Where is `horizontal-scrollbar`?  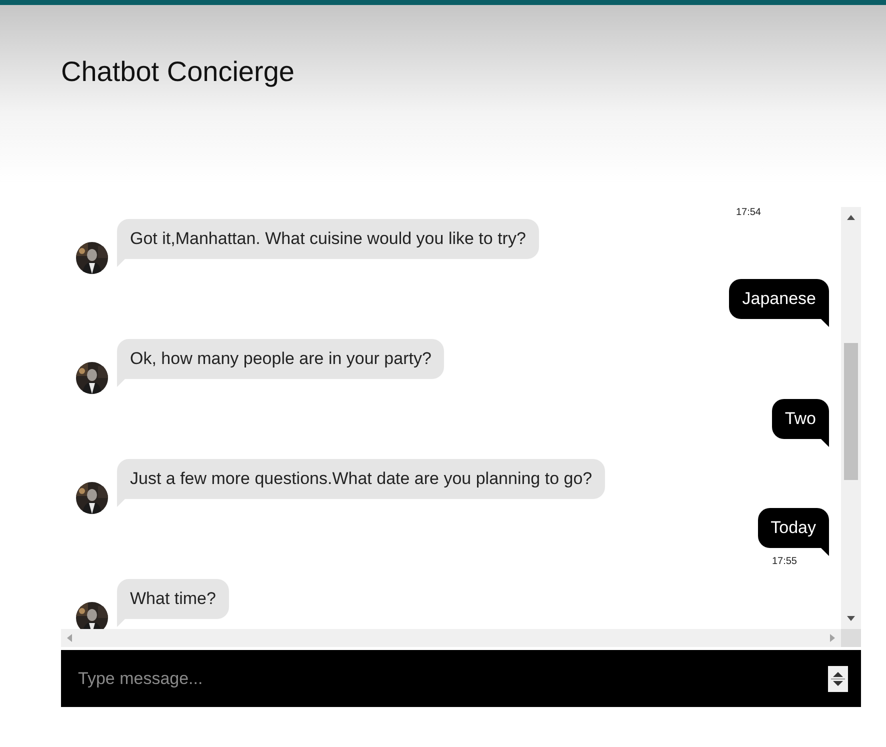 horizontal-scrollbar is located at coordinates (451, 638).